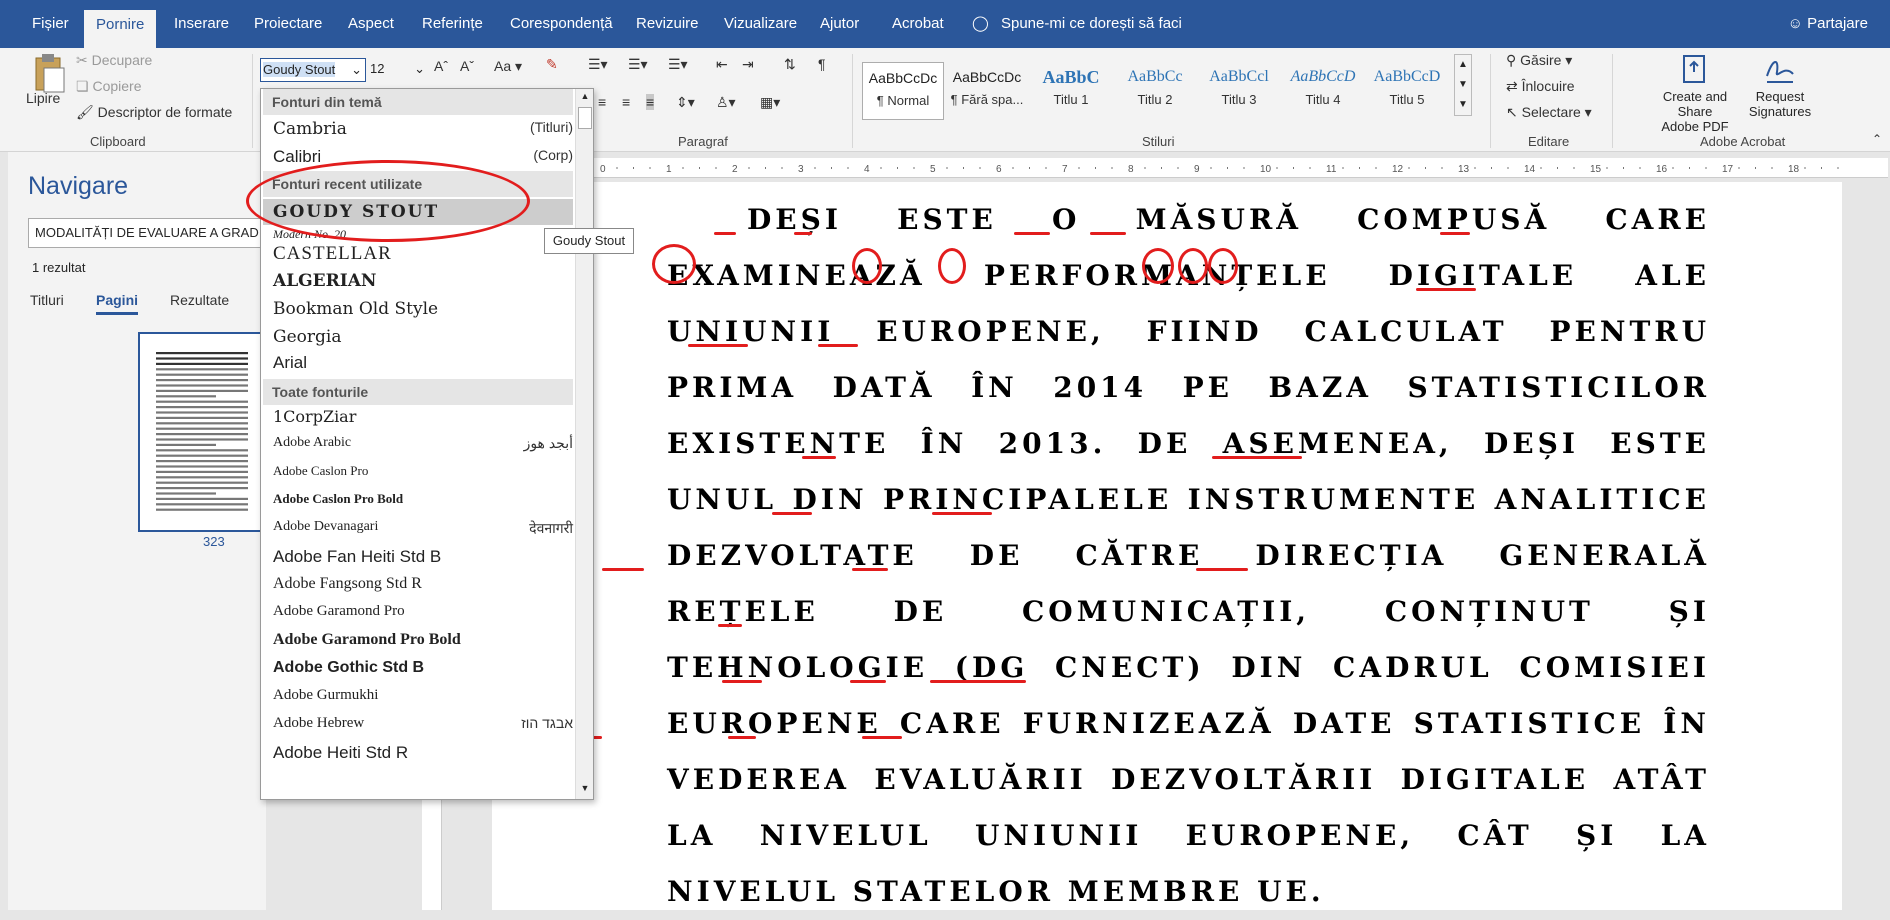 The width and height of the screenshot is (1890, 920). What do you see at coordinates (313, 70) in the screenshot?
I see `font-name-combobox: Goudy Stout ⌄` at bounding box center [313, 70].